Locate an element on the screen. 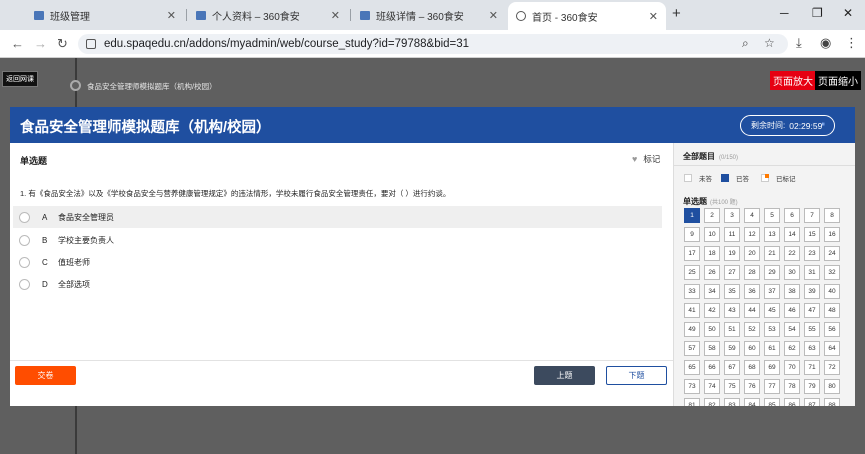 This screenshot has width=865, height=454. forward-arrow-icon: → is located at coordinates (40, 43).